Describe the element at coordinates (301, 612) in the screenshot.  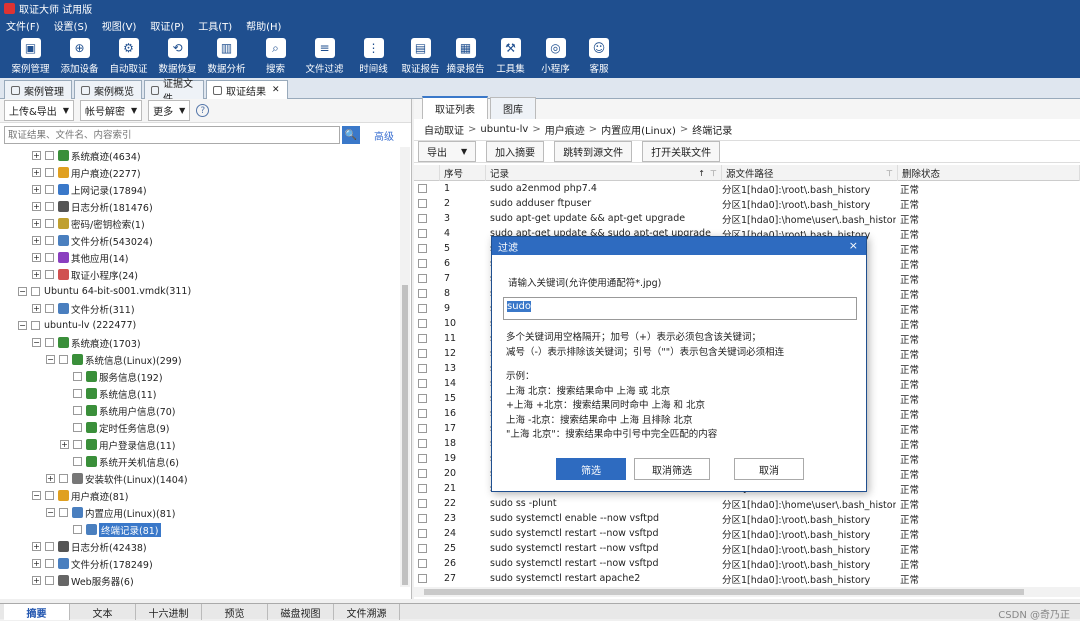
I see `bottom-tab-4: 磁盘视图` at that location.